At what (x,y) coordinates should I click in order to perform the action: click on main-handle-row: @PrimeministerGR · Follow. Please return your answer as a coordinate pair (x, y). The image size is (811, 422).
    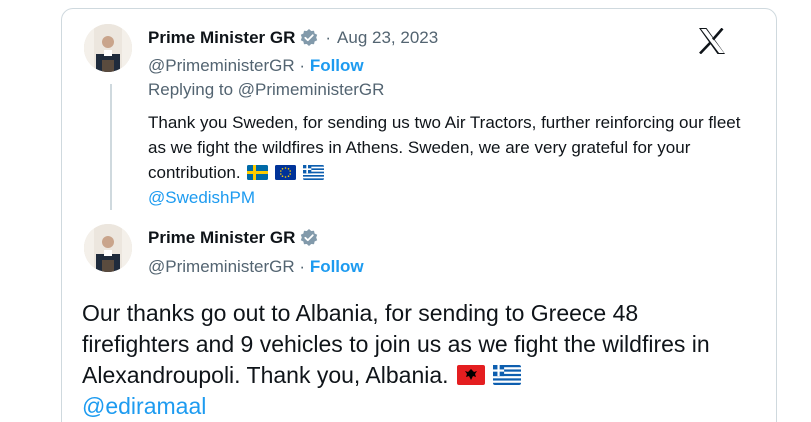
    Looking at the image, I should click on (256, 267).